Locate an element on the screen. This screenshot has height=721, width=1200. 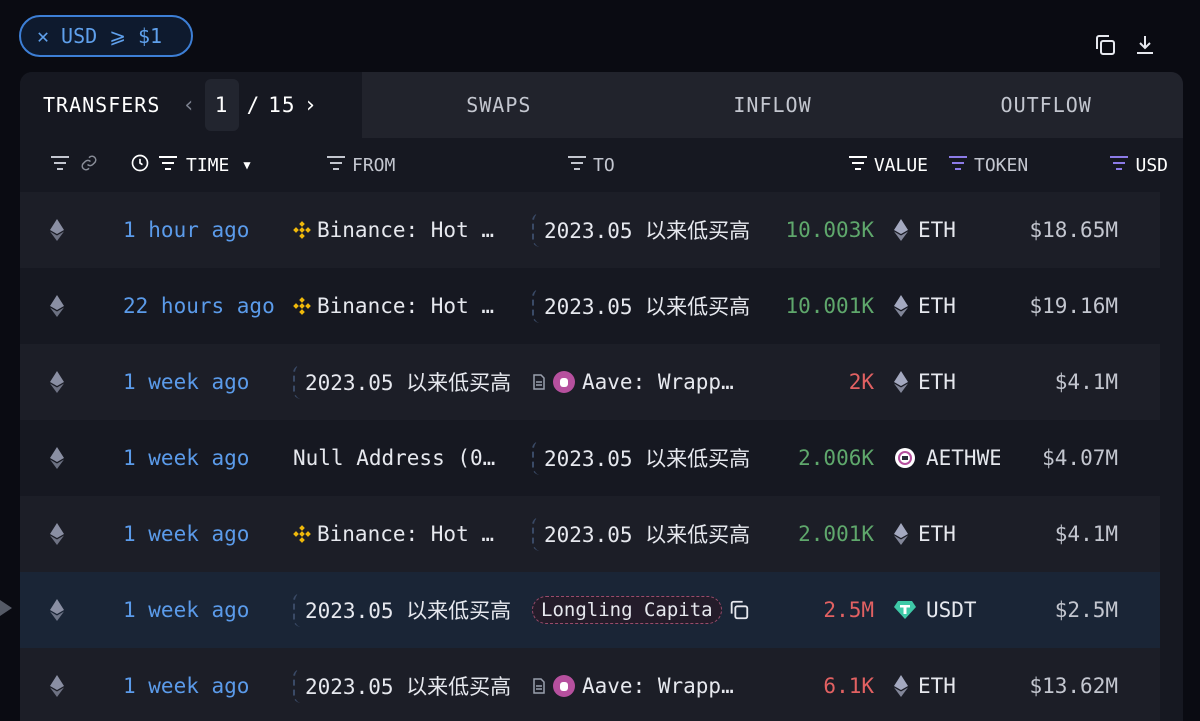
next-page-icon: › is located at coordinates (311, 105).